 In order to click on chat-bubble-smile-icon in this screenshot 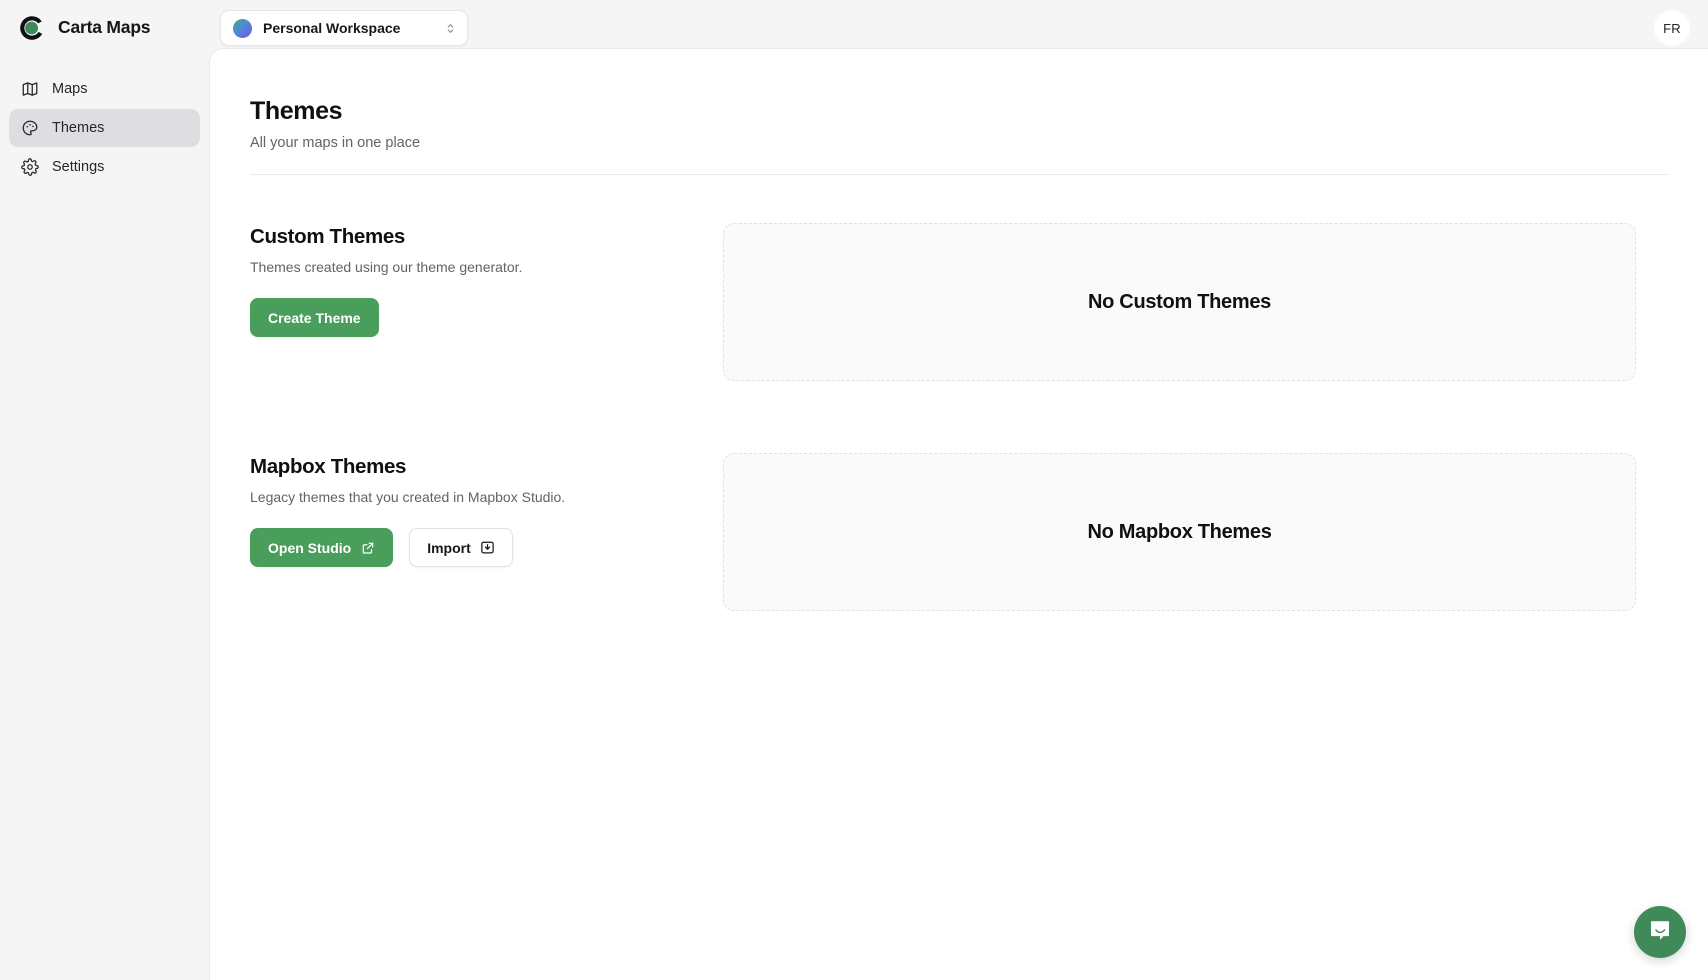, I will do `click(1660, 932)`.